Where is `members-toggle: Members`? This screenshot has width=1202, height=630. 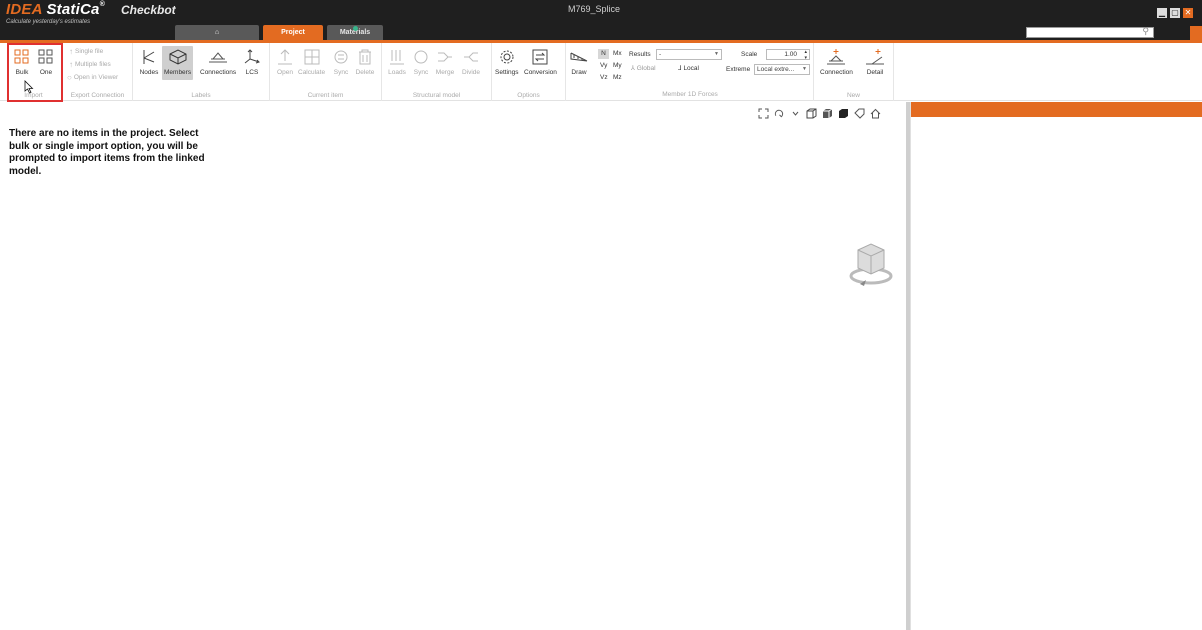
members-toggle: Members is located at coordinates (178, 63).